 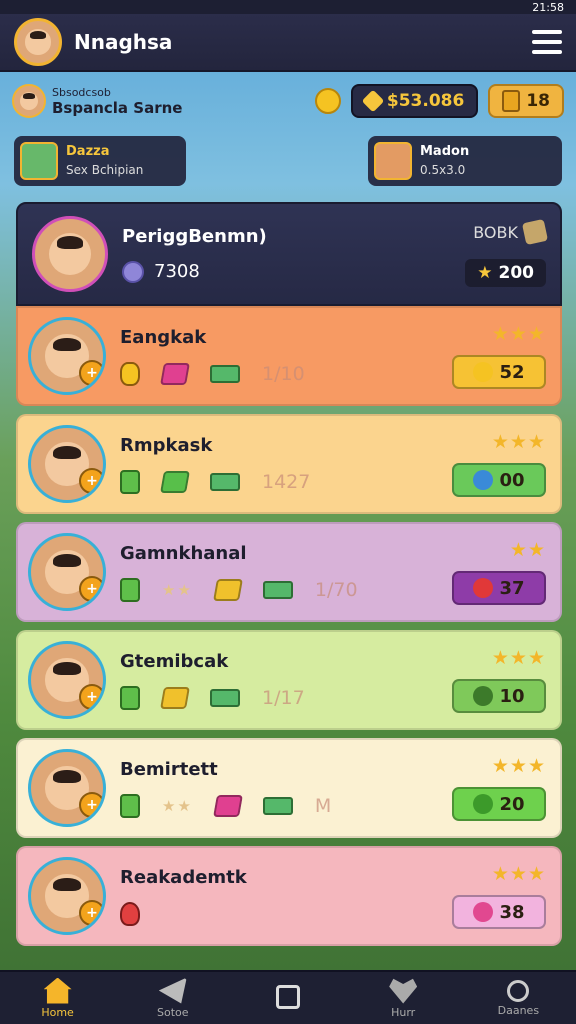 What do you see at coordinates (511, 101) in the screenshot?
I see `ticket-icon` at bounding box center [511, 101].